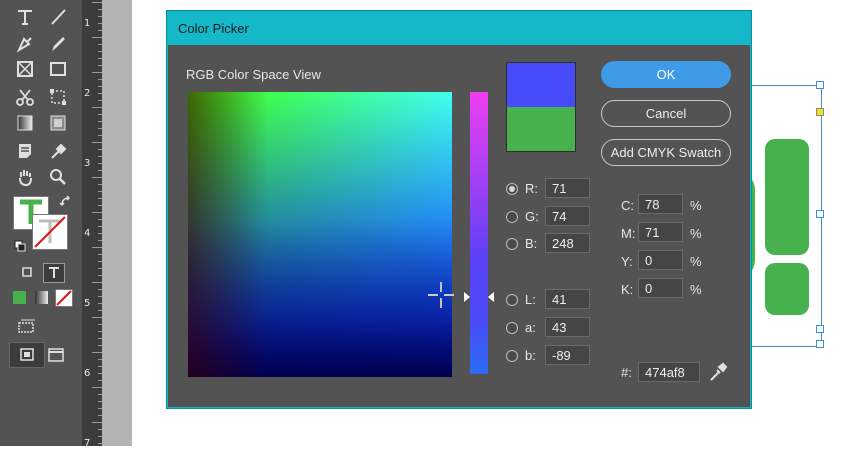  What do you see at coordinates (27, 355) in the screenshot?
I see `normal-view-icon` at bounding box center [27, 355].